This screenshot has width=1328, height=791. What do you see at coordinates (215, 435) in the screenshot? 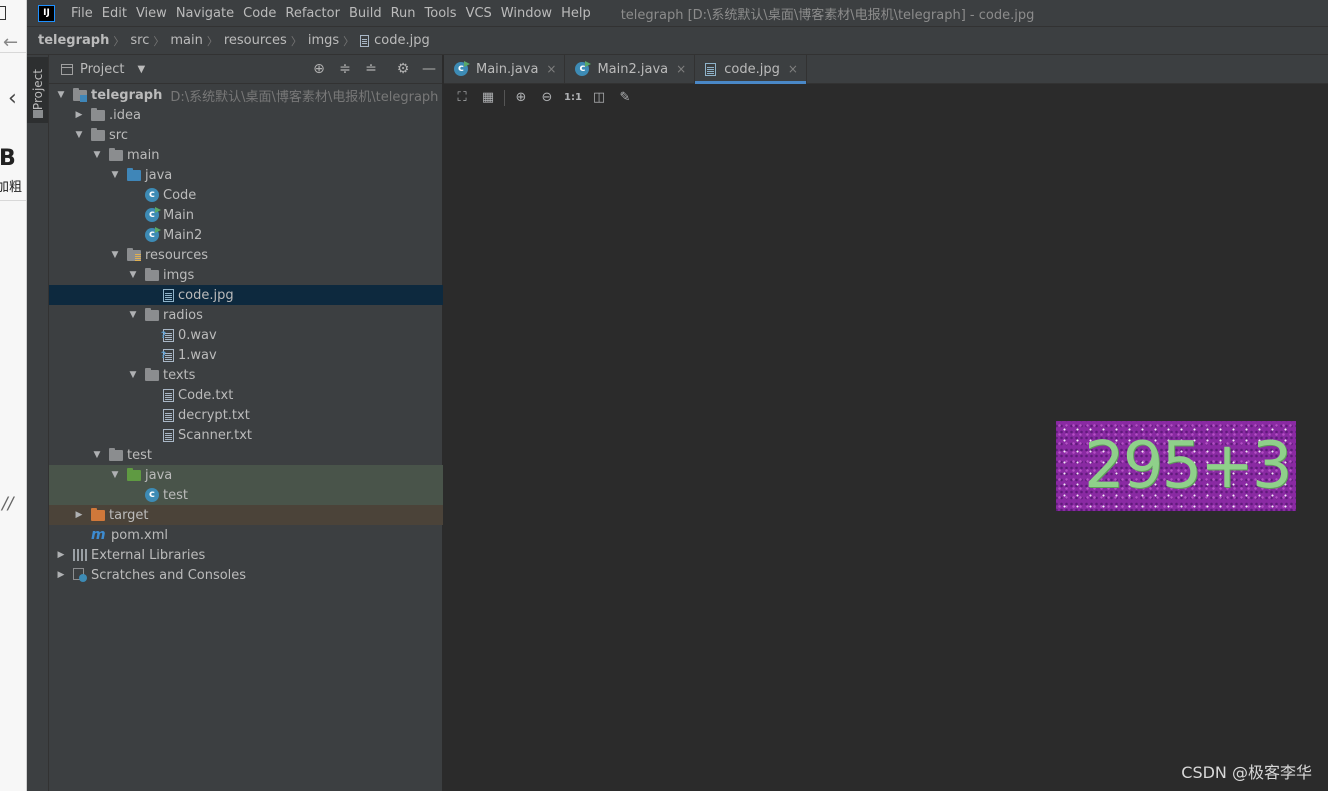
I see `tree-item-label: Scanner.txt` at bounding box center [215, 435].